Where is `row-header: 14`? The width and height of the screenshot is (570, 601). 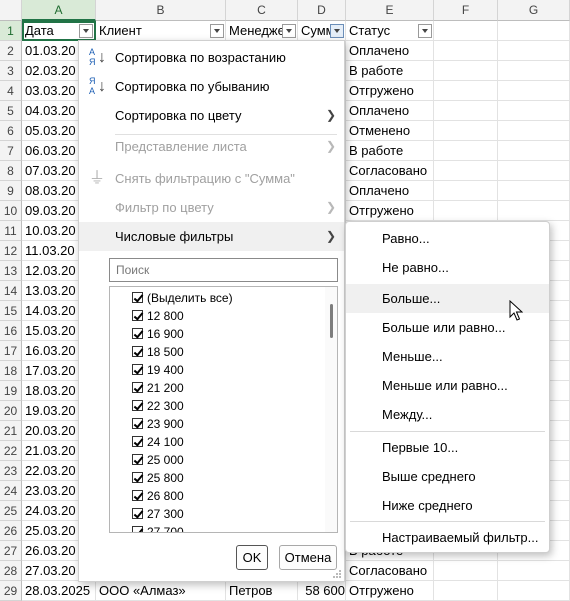
row-header: 14 is located at coordinates (11, 291).